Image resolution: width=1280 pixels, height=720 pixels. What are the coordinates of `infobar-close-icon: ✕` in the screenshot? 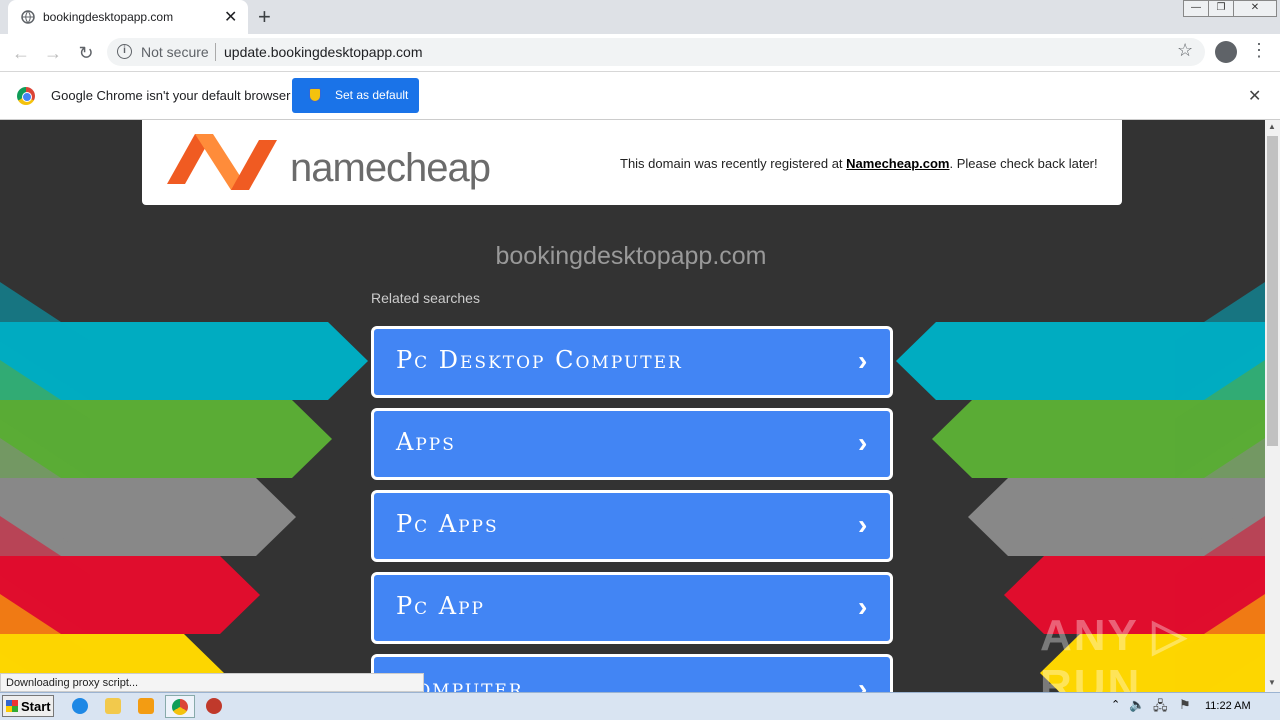 It's located at (1254, 96).